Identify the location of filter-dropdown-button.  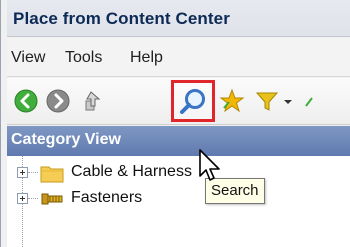
(288, 101).